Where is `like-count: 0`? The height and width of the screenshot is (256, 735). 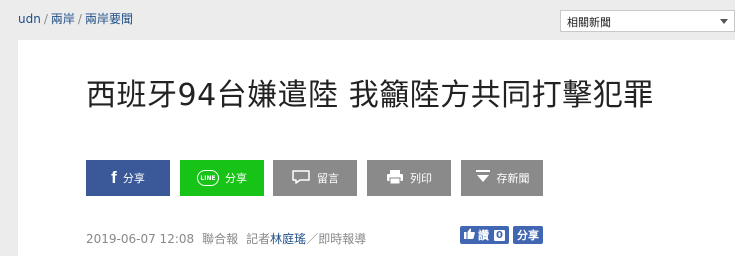
like-count: 0 is located at coordinates (499, 235).